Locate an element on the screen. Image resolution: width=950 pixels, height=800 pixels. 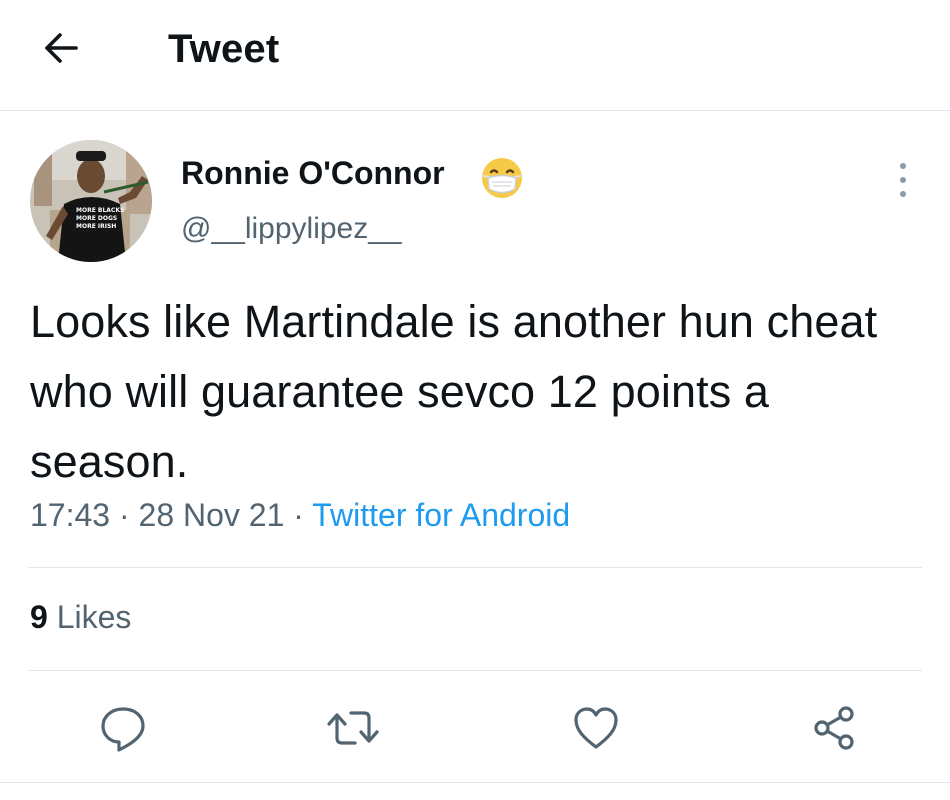
like-button is located at coordinates (596, 728).